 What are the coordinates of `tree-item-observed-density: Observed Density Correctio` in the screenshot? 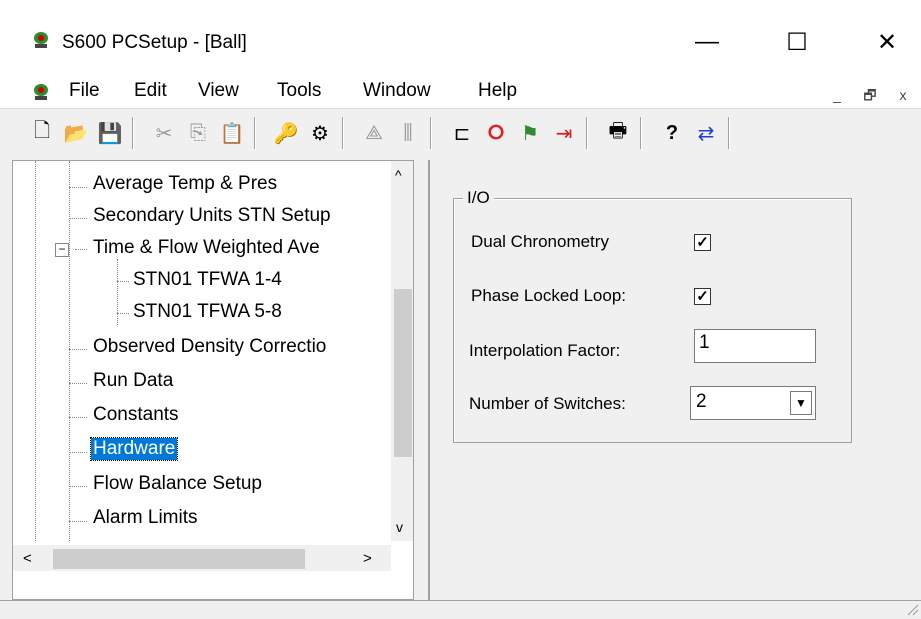 It's located at (209, 347).